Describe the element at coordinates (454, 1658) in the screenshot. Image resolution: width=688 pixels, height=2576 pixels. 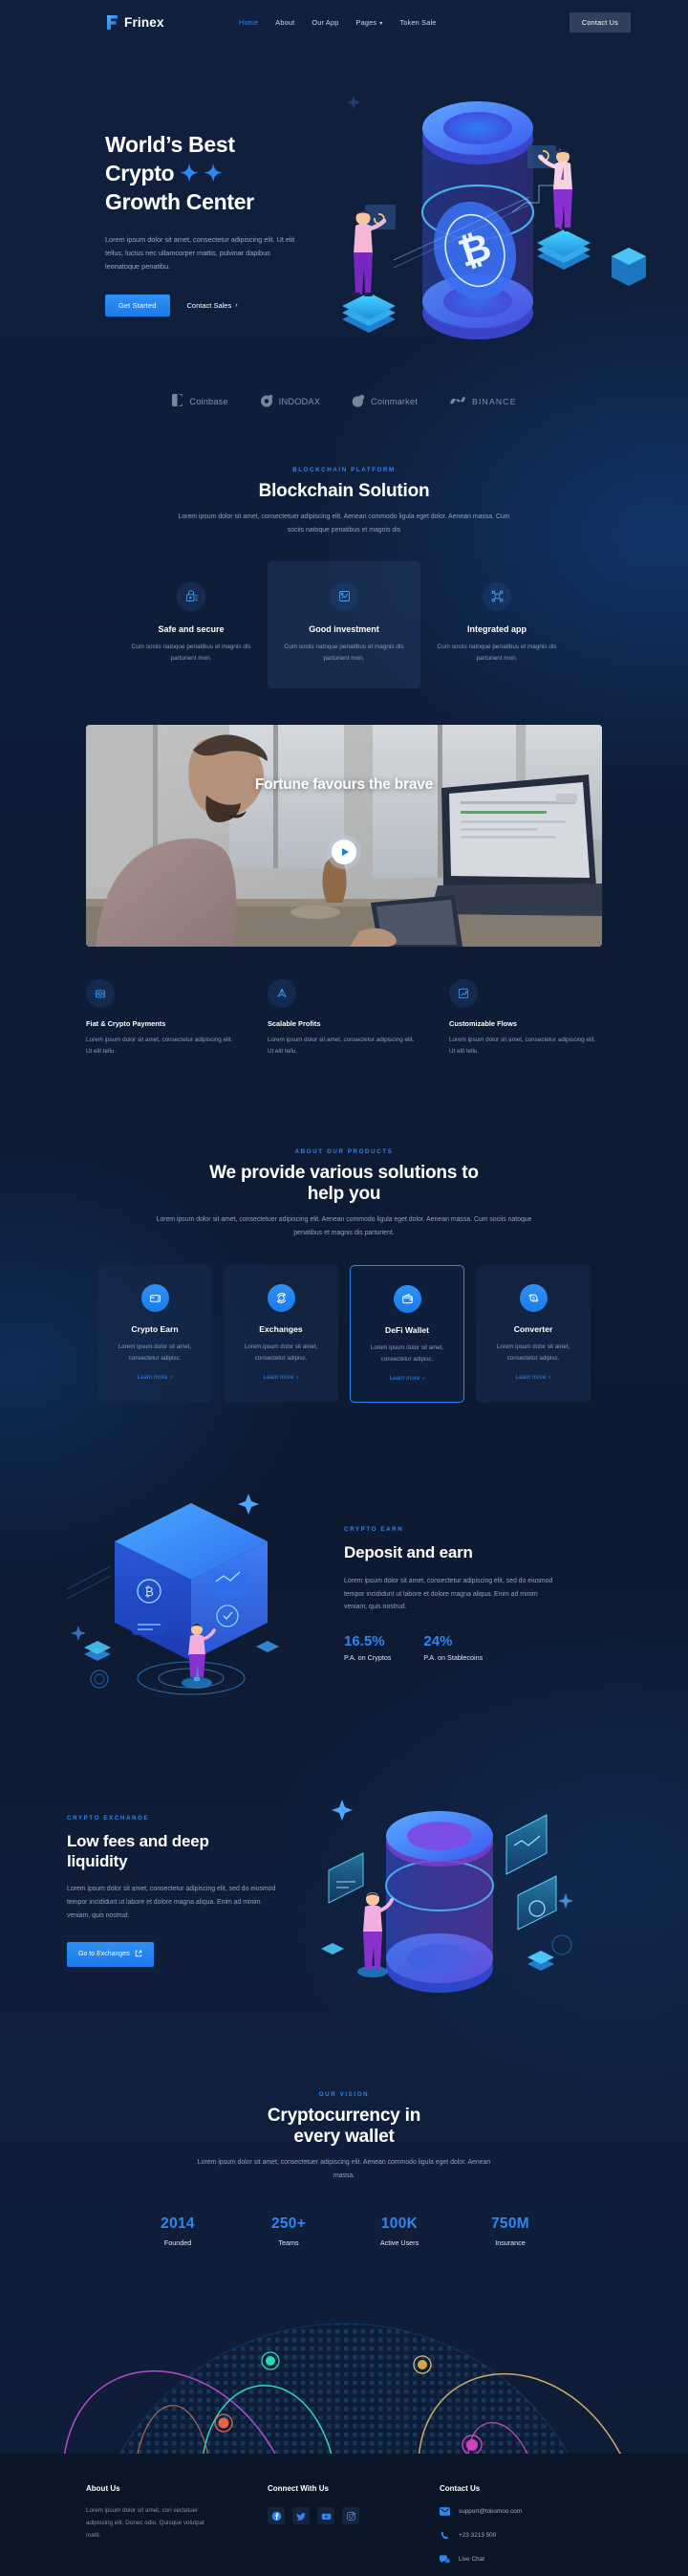
I see `stat-label: P.A. on Stablecoins` at that location.